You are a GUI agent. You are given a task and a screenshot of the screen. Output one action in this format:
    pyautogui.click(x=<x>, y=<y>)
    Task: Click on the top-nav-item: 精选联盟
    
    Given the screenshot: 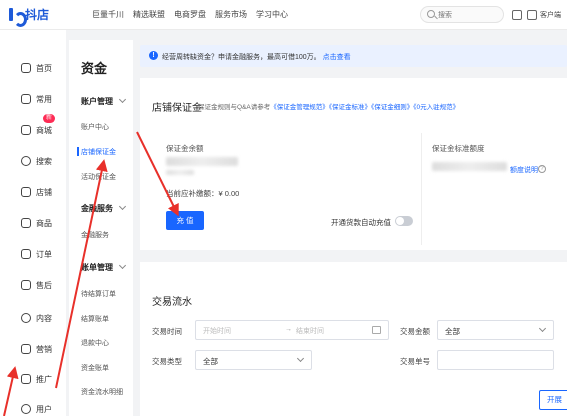 What is the action you would take?
    pyautogui.click(x=149, y=14)
    